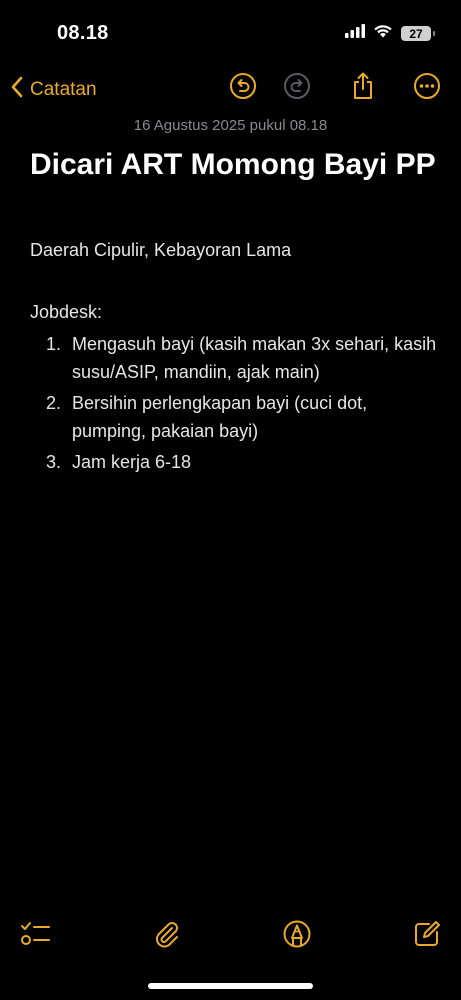 The width and height of the screenshot is (461, 1000). I want to click on status-icons: 27, so click(390, 33).